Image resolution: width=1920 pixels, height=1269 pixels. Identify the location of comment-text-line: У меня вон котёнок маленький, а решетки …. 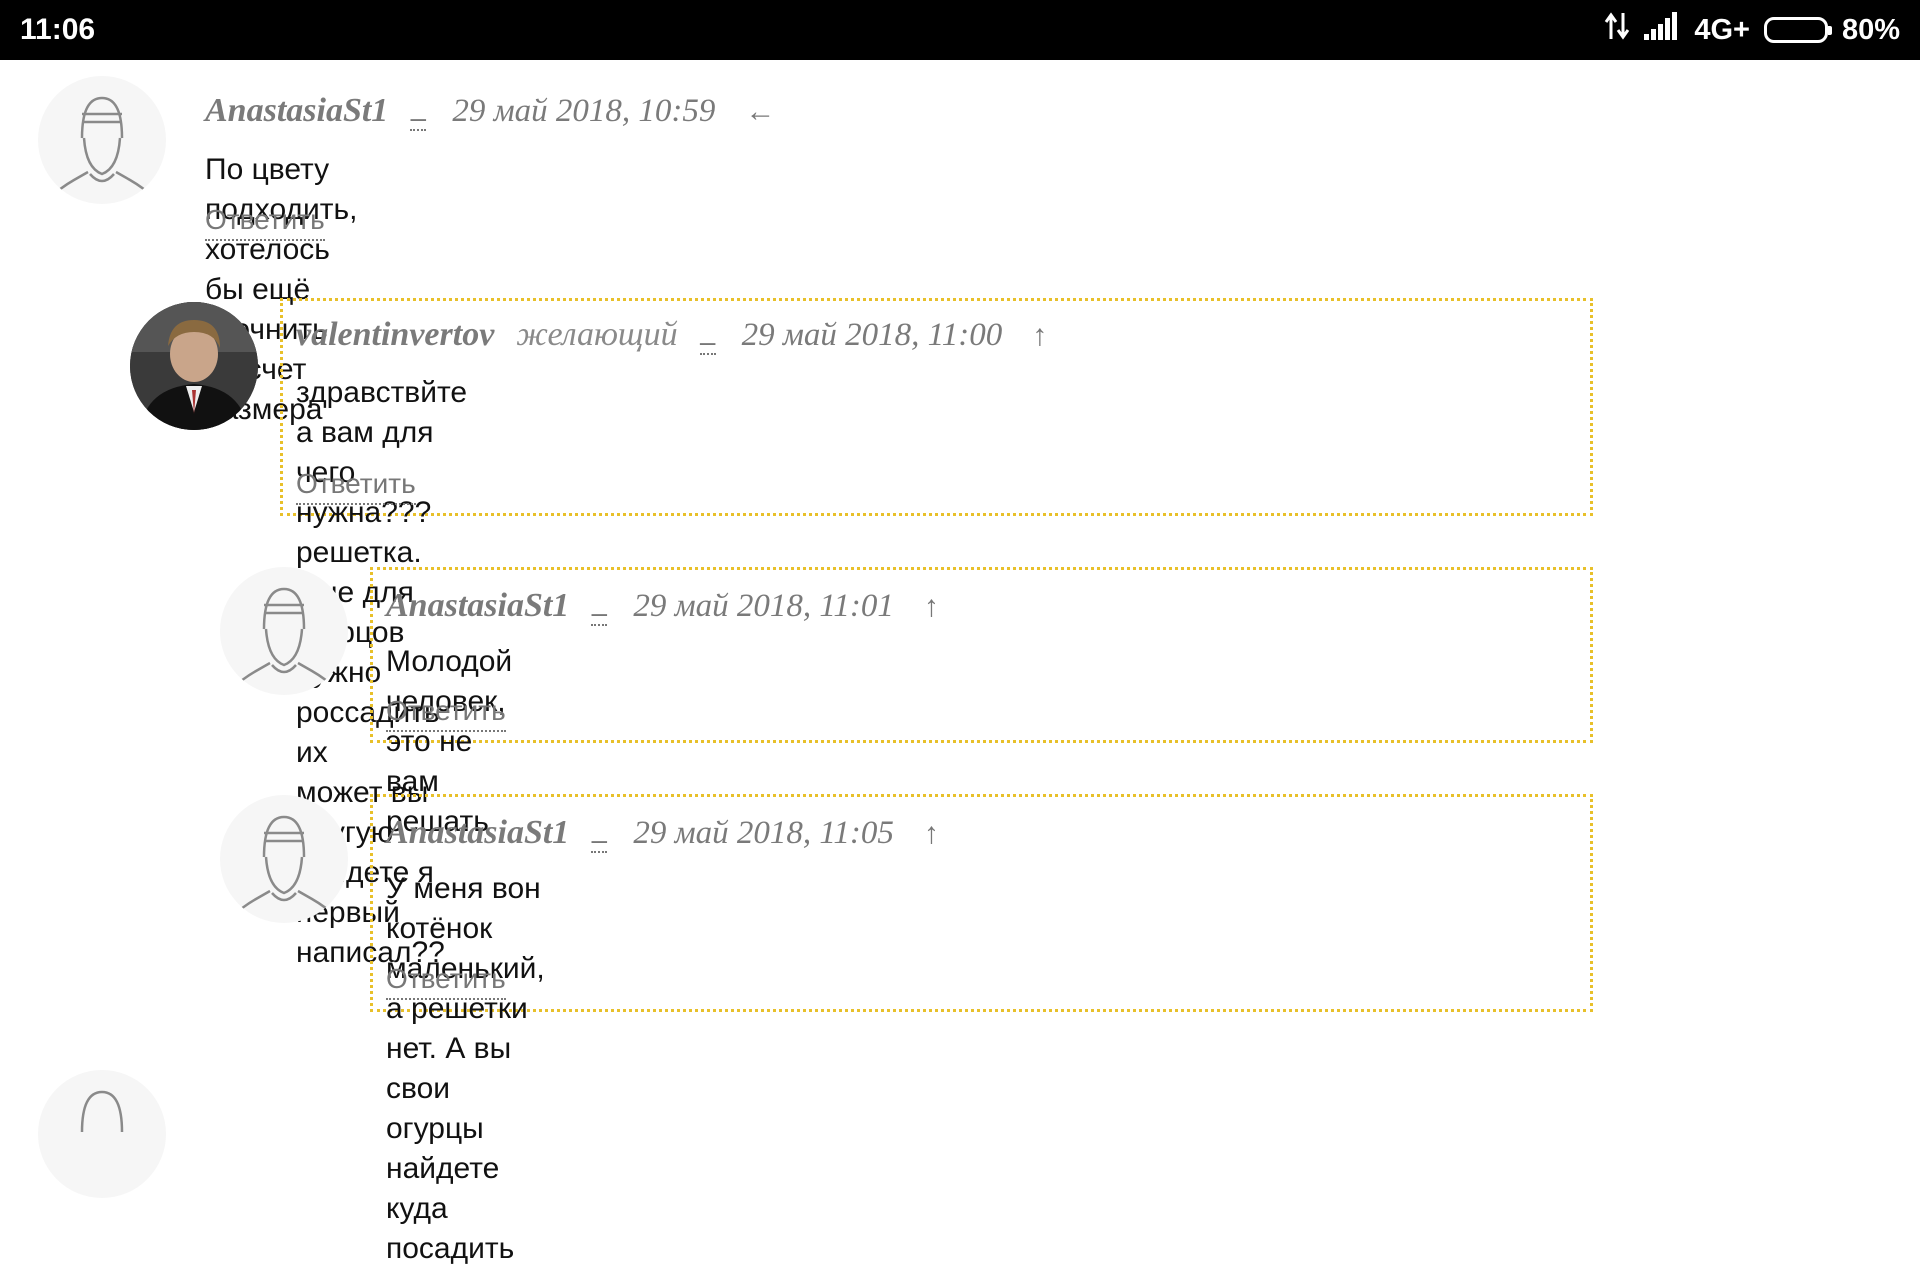
(465, 1048).